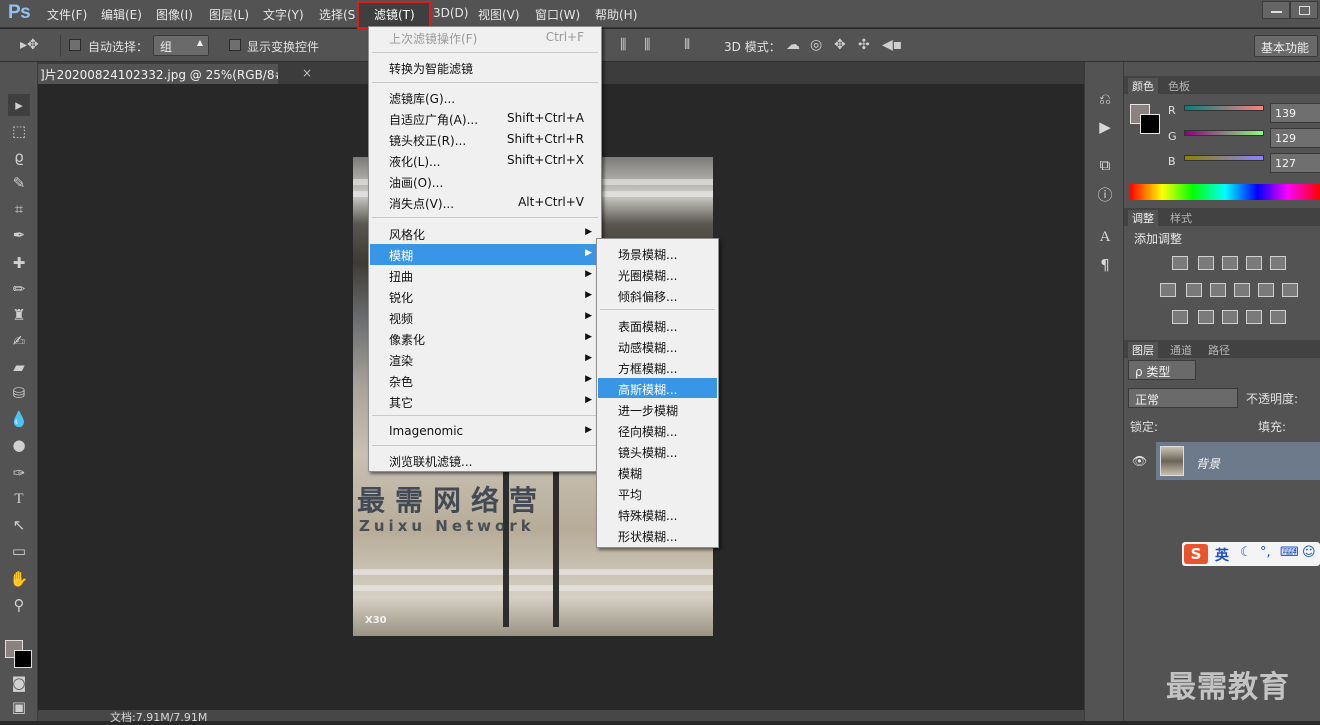 This screenshot has width=1320, height=725. What do you see at coordinates (1208, 463) in the screenshot?
I see `layer-name: 背景` at bounding box center [1208, 463].